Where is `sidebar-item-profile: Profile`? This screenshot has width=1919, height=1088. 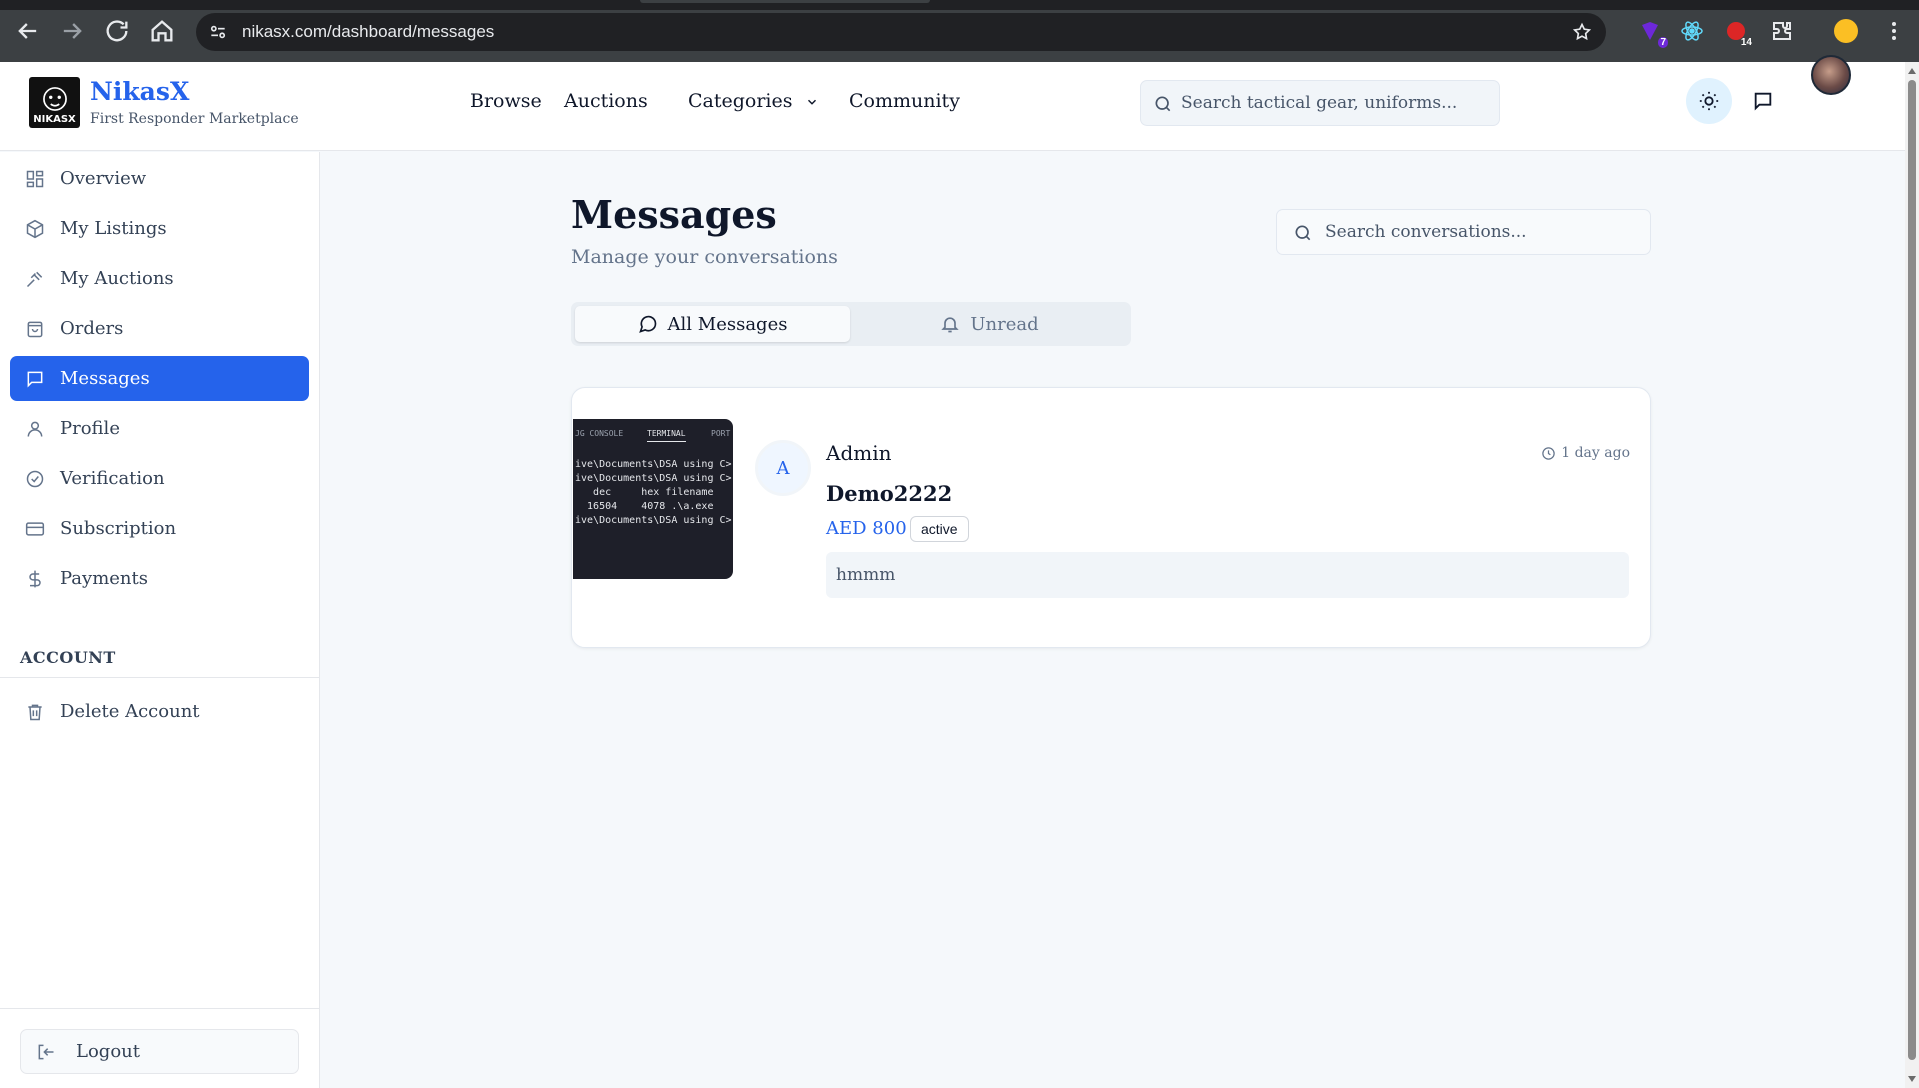
sidebar-item-profile: Profile is located at coordinates (159, 428).